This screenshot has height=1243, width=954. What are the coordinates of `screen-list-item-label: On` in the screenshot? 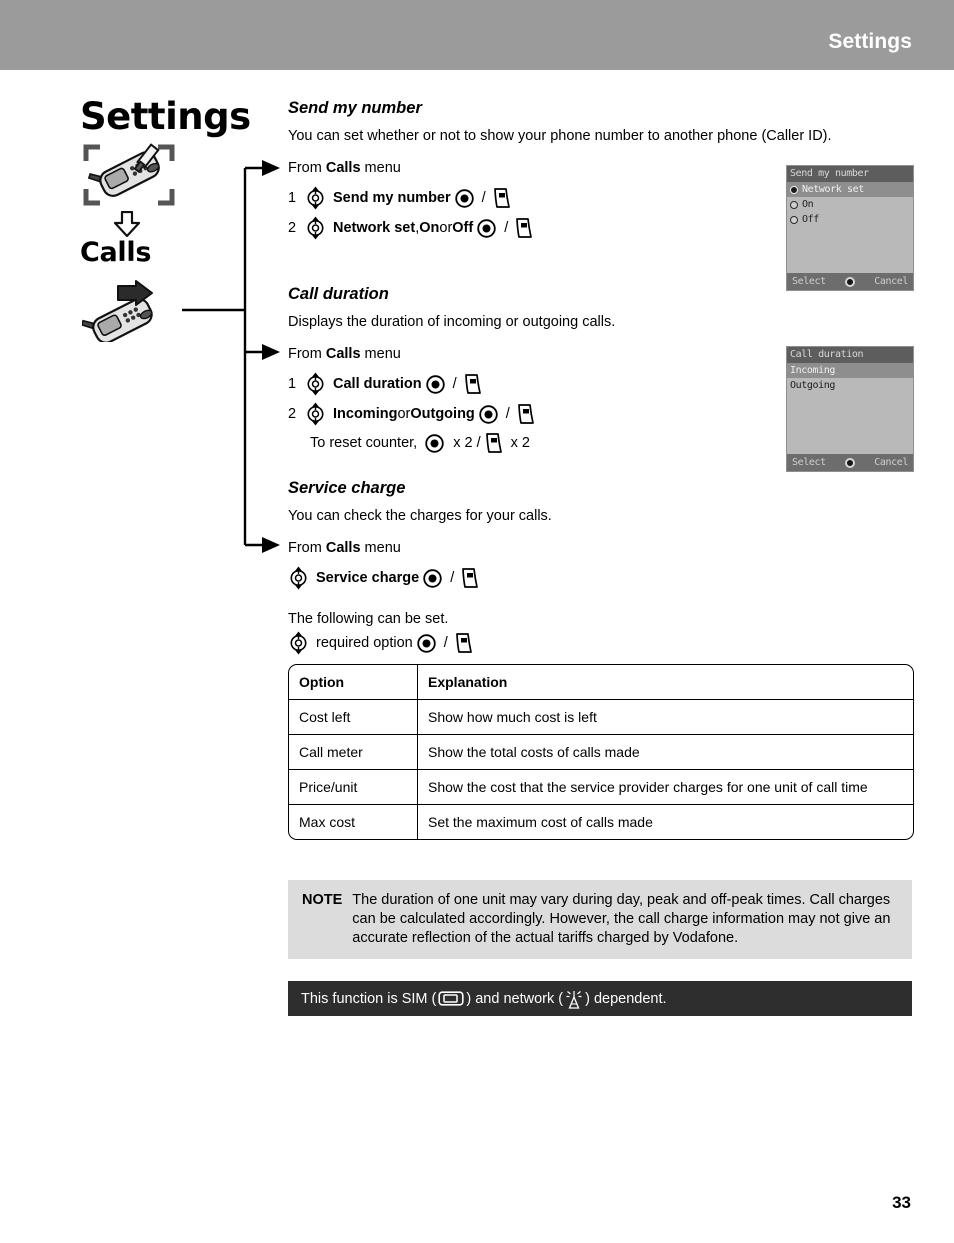 It's located at (808, 204).